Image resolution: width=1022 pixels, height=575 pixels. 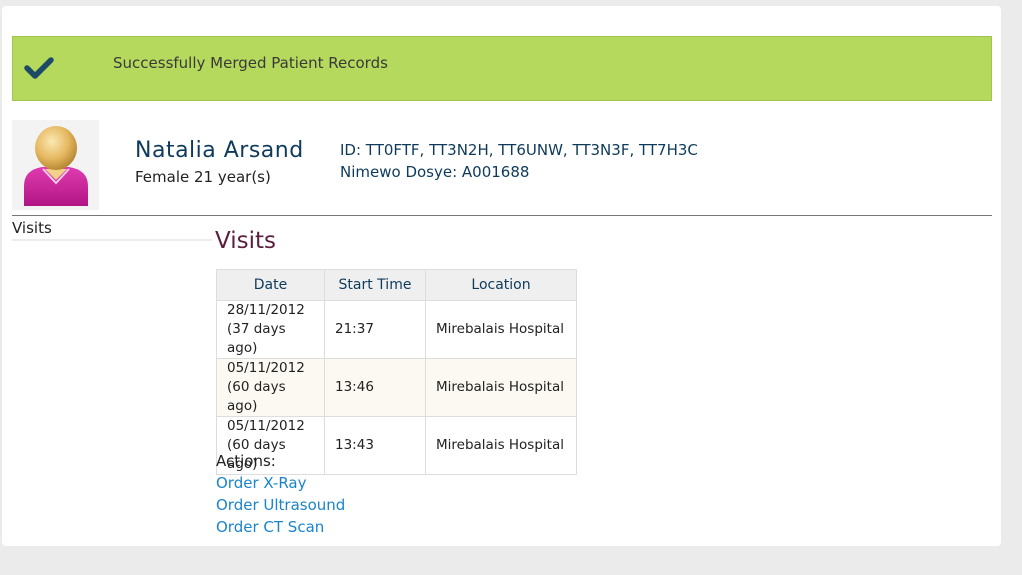 I want to click on visit-days-ago: (37 days ago), so click(x=256, y=338).